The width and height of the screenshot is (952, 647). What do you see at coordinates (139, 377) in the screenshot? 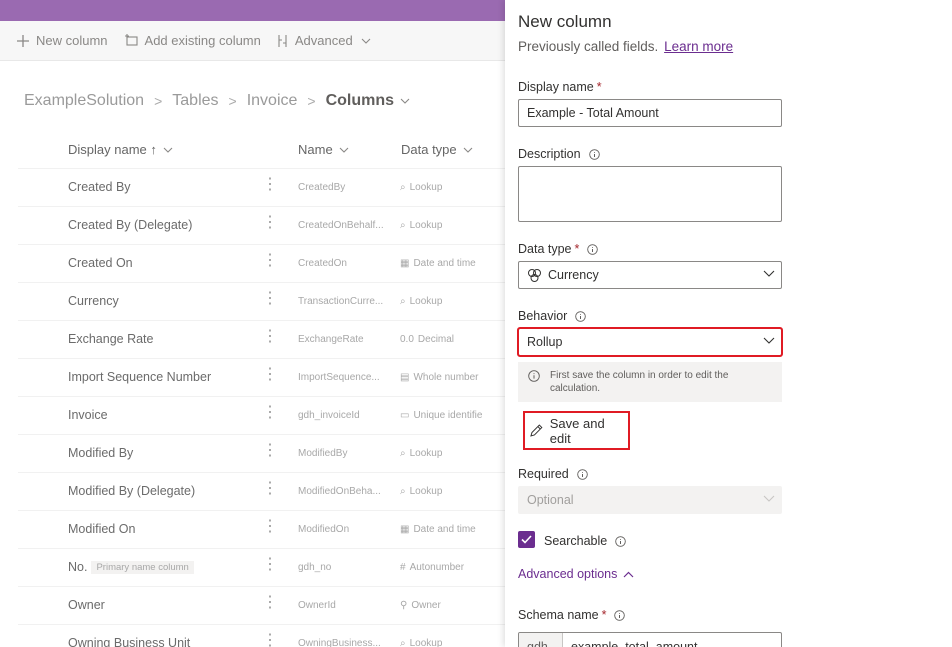
I see `row-display-name: Import Sequence Number` at bounding box center [139, 377].